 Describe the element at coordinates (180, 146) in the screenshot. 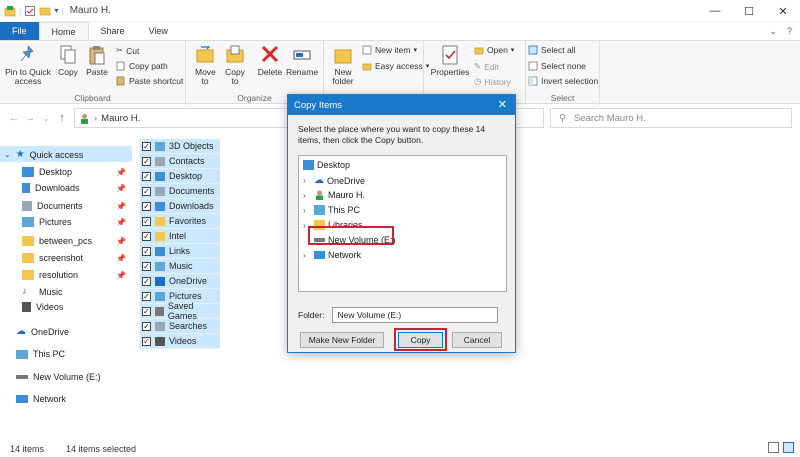

I see `list-item: ✓ 3D Objects` at that location.